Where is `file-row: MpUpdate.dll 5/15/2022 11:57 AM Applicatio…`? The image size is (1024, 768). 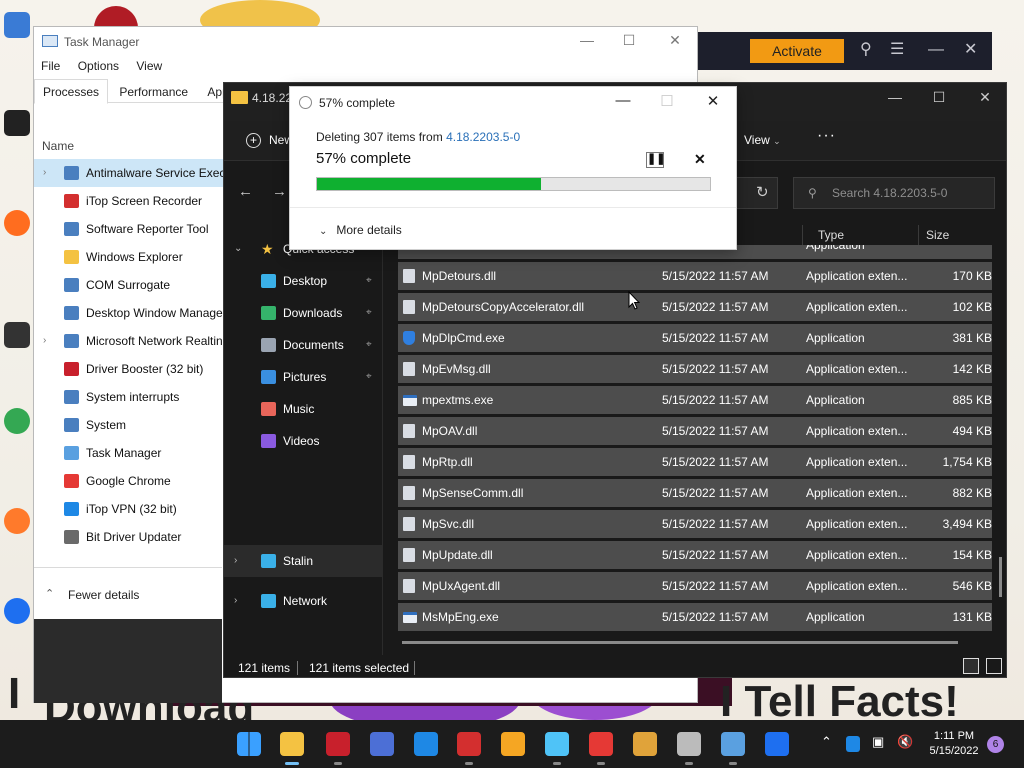 file-row: MpUpdate.dll 5/15/2022 11:57 AM Applicatio… is located at coordinates (695, 555).